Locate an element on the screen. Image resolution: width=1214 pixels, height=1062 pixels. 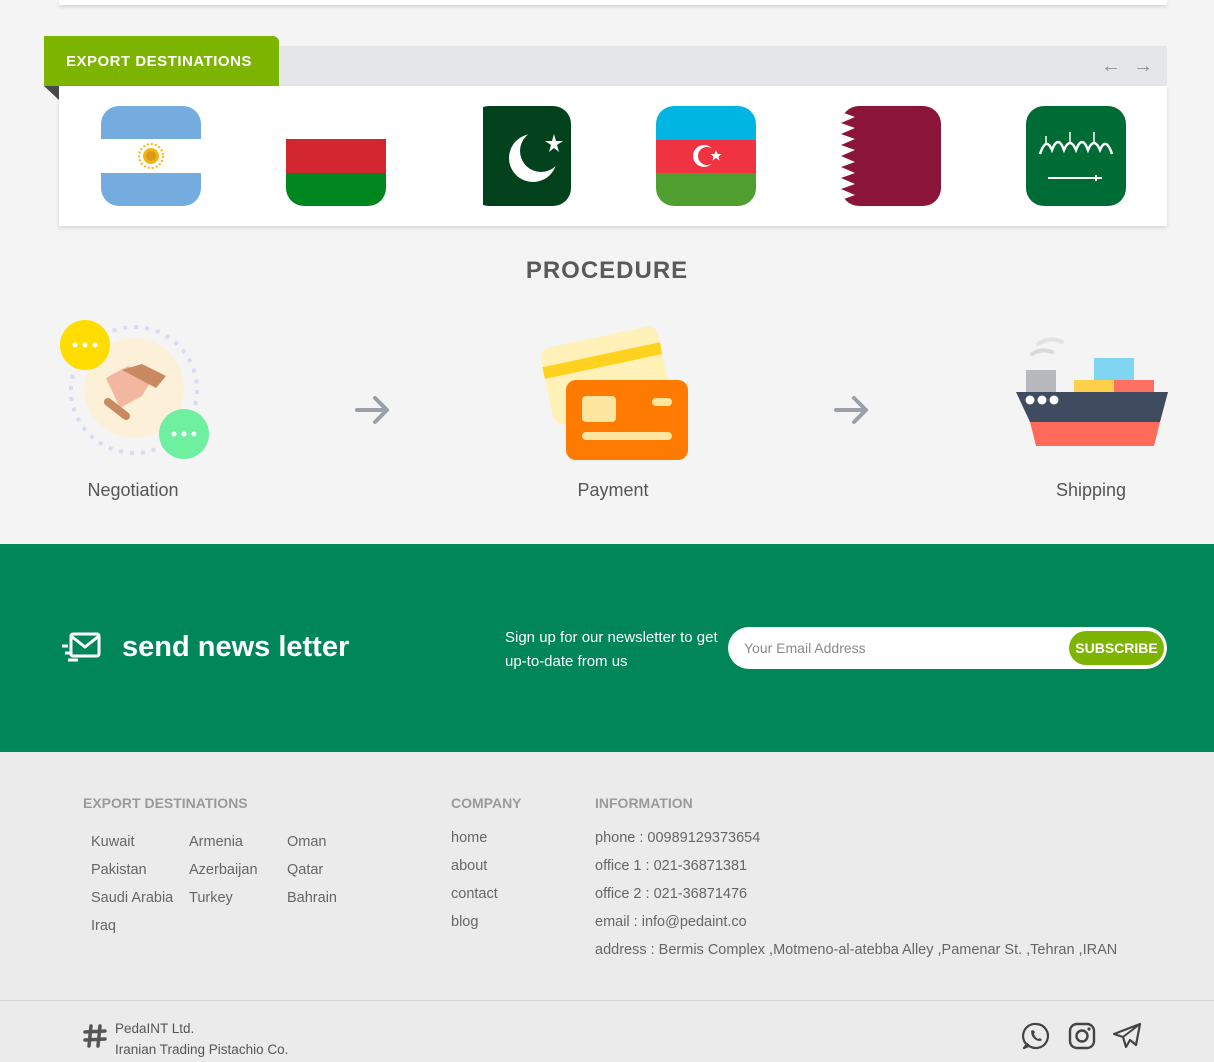
belarus-flag-icon is located at coordinates (336, 156).